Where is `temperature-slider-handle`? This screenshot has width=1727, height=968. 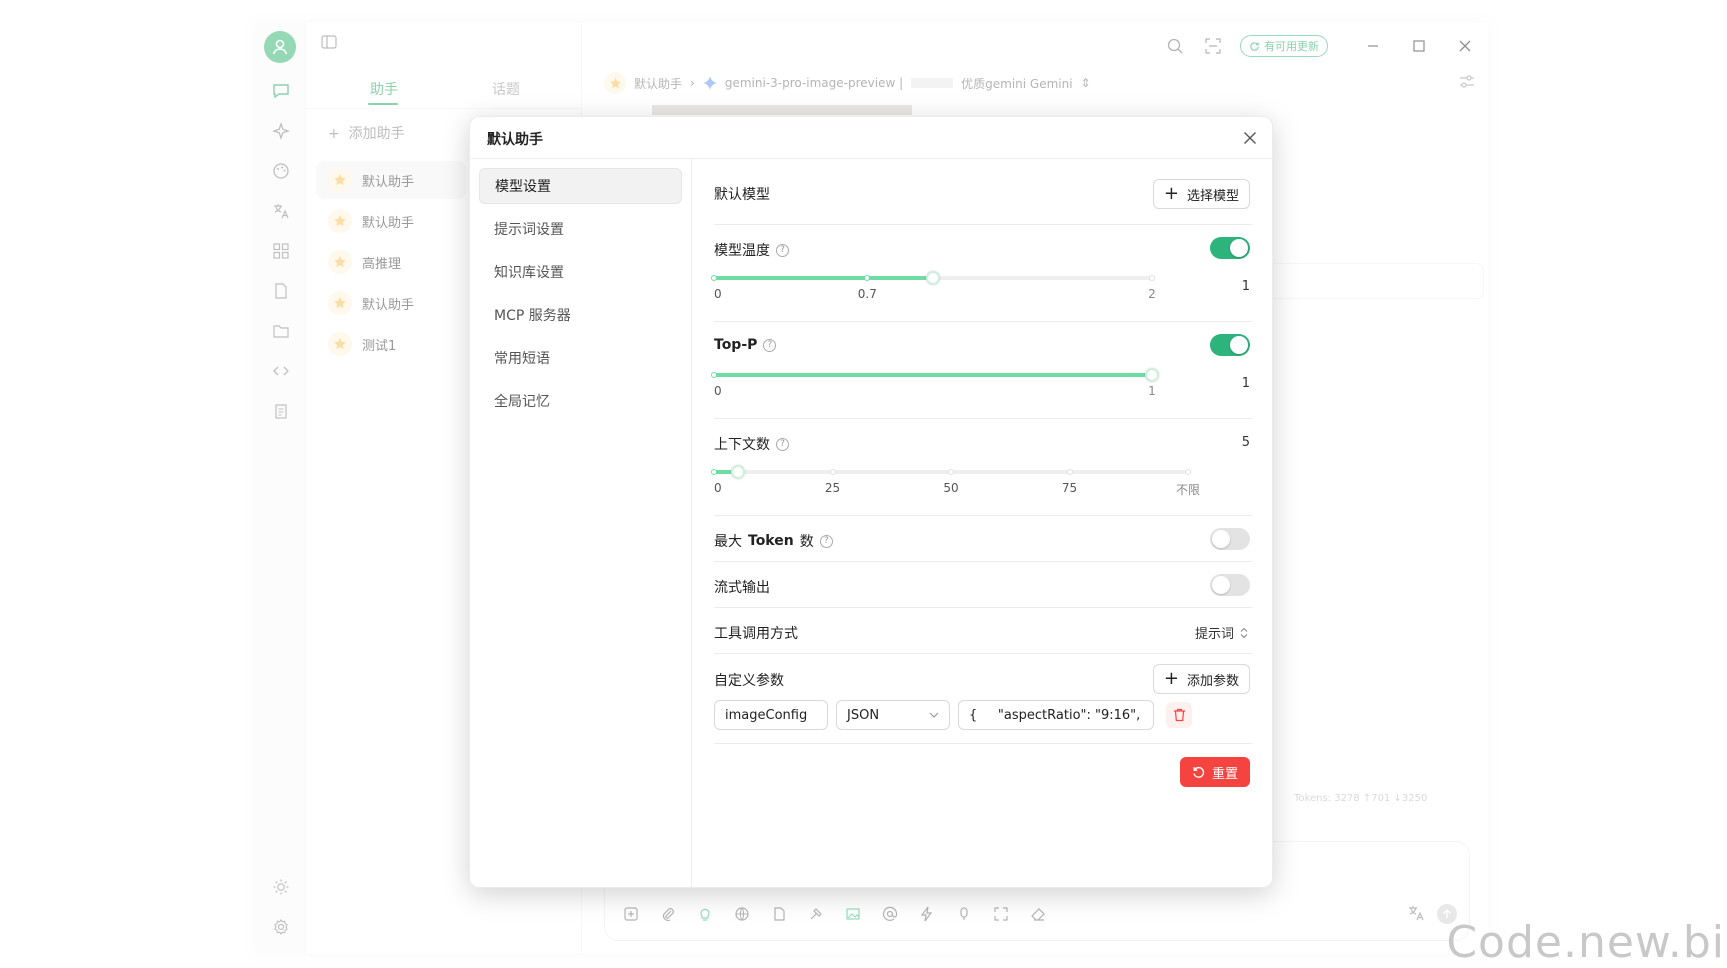 temperature-slider-handle is located at coordinates (933, 278).